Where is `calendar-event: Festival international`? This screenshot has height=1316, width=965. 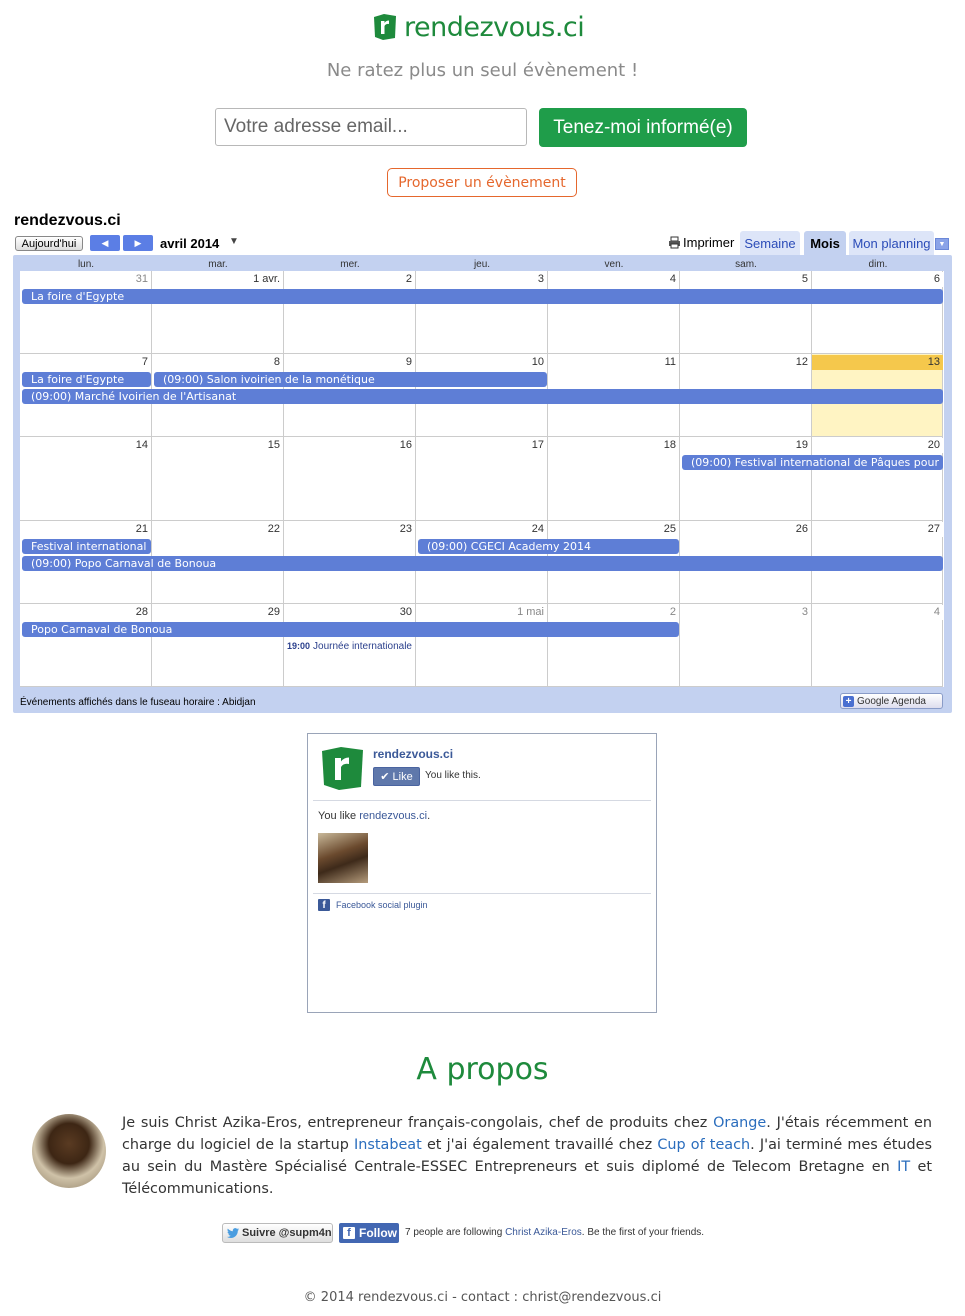
calendar-event: Festival international is located at coordinates (86, 546).